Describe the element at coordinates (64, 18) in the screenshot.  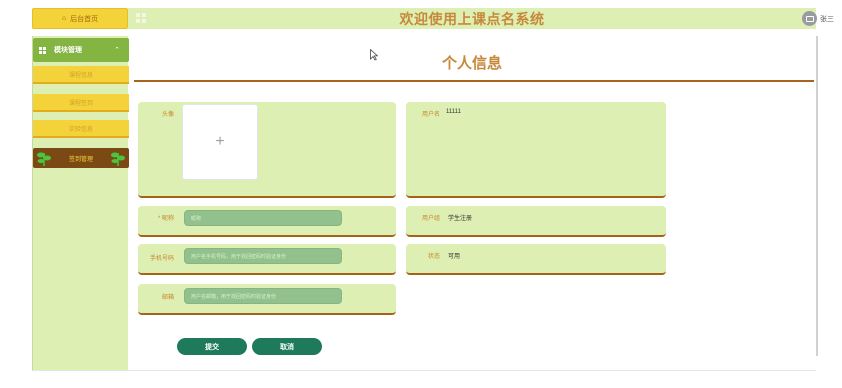
I see `home-icon: ⌂` at that location.